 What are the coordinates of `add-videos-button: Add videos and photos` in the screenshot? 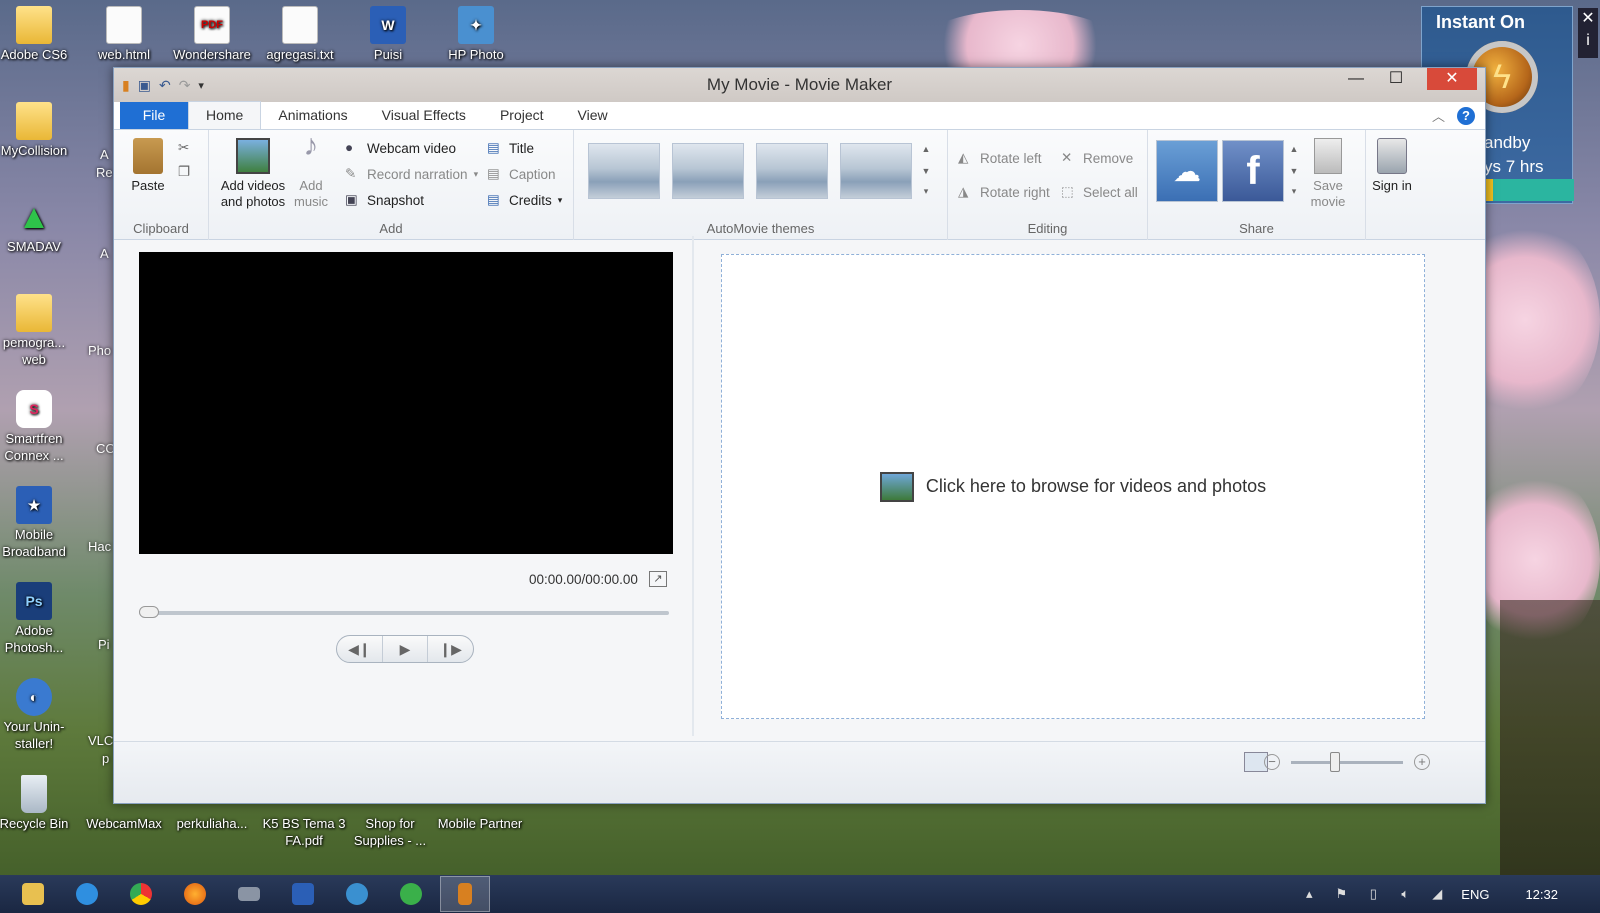 It's located at (253, 174).